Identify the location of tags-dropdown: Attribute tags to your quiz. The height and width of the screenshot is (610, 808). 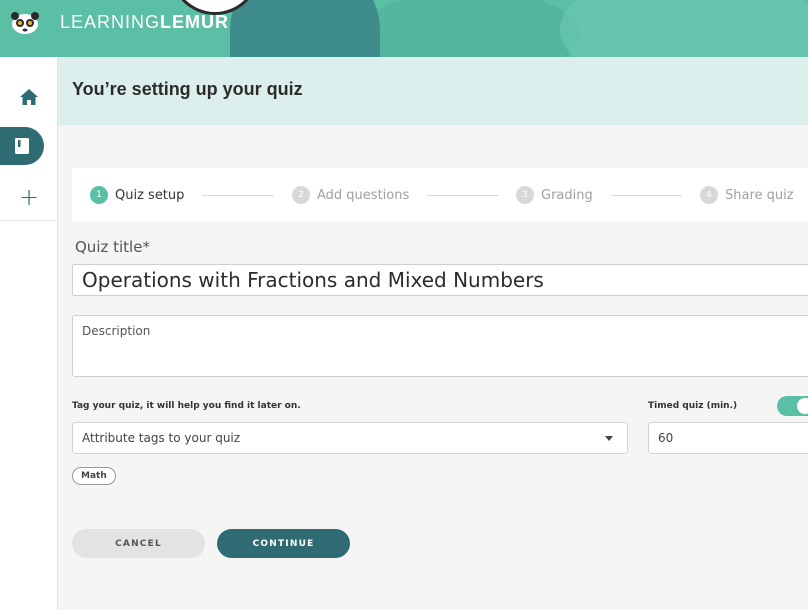
(350, 438).